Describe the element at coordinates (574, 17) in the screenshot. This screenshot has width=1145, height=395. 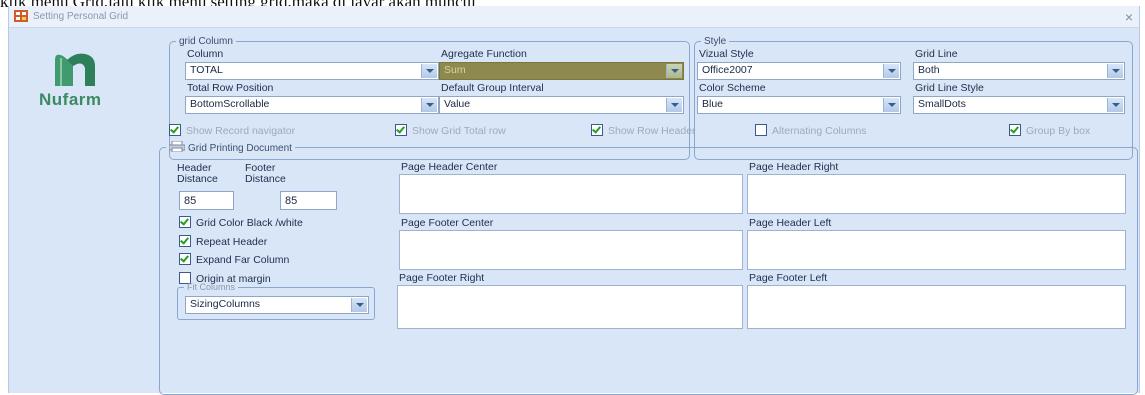
I see `title-bar: Setting Personal Grid ×` at that location.